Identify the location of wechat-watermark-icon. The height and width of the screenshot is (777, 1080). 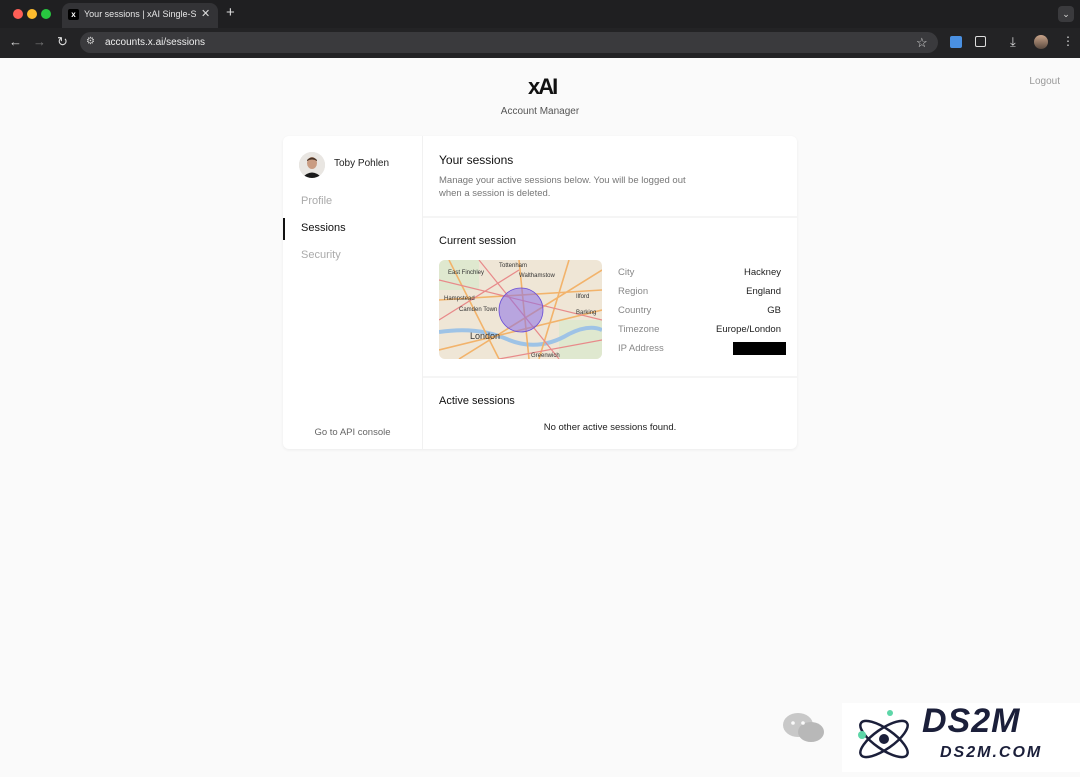
(803, 727).